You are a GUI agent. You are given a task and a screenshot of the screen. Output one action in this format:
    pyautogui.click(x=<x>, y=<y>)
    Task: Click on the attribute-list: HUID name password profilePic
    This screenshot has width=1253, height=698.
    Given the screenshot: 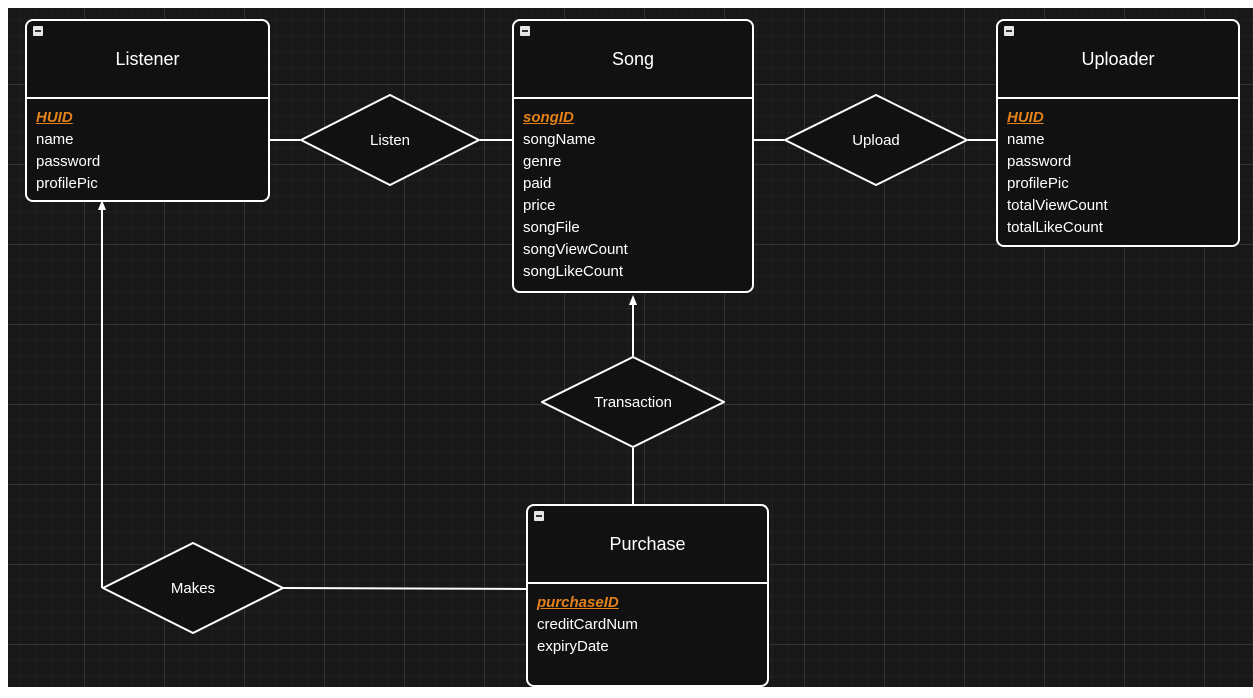 What is the action you would take?
    pyautogui.click(x=147, y=147)
    